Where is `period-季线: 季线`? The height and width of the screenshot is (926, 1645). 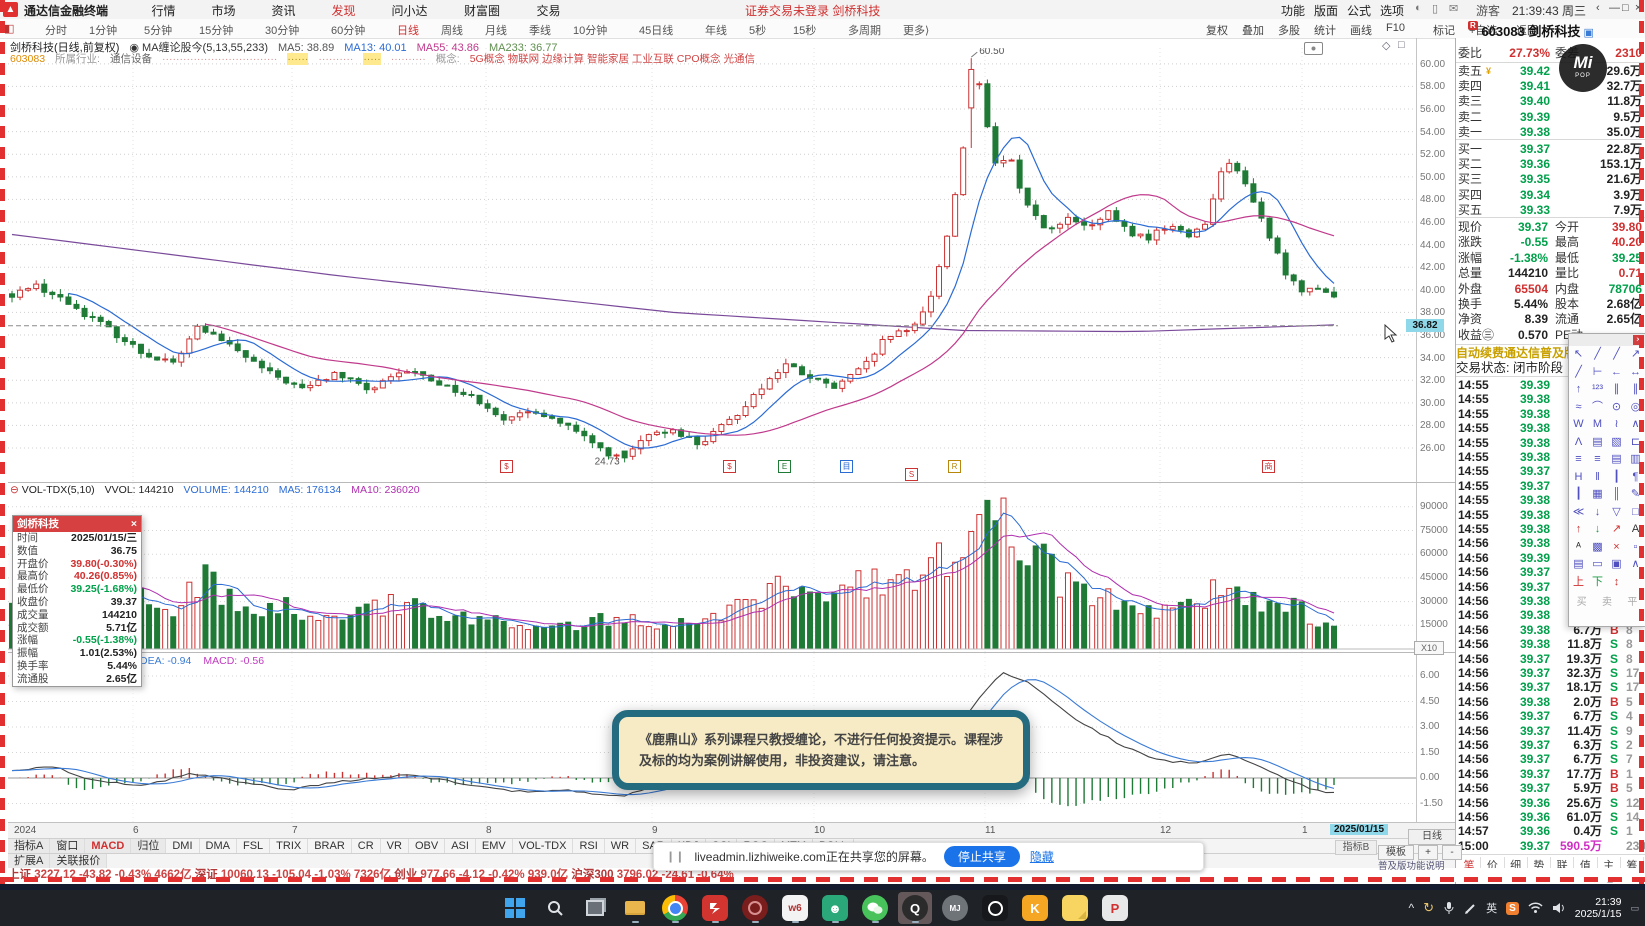 period-季线: 季线 is located at coordinates (540, 30).